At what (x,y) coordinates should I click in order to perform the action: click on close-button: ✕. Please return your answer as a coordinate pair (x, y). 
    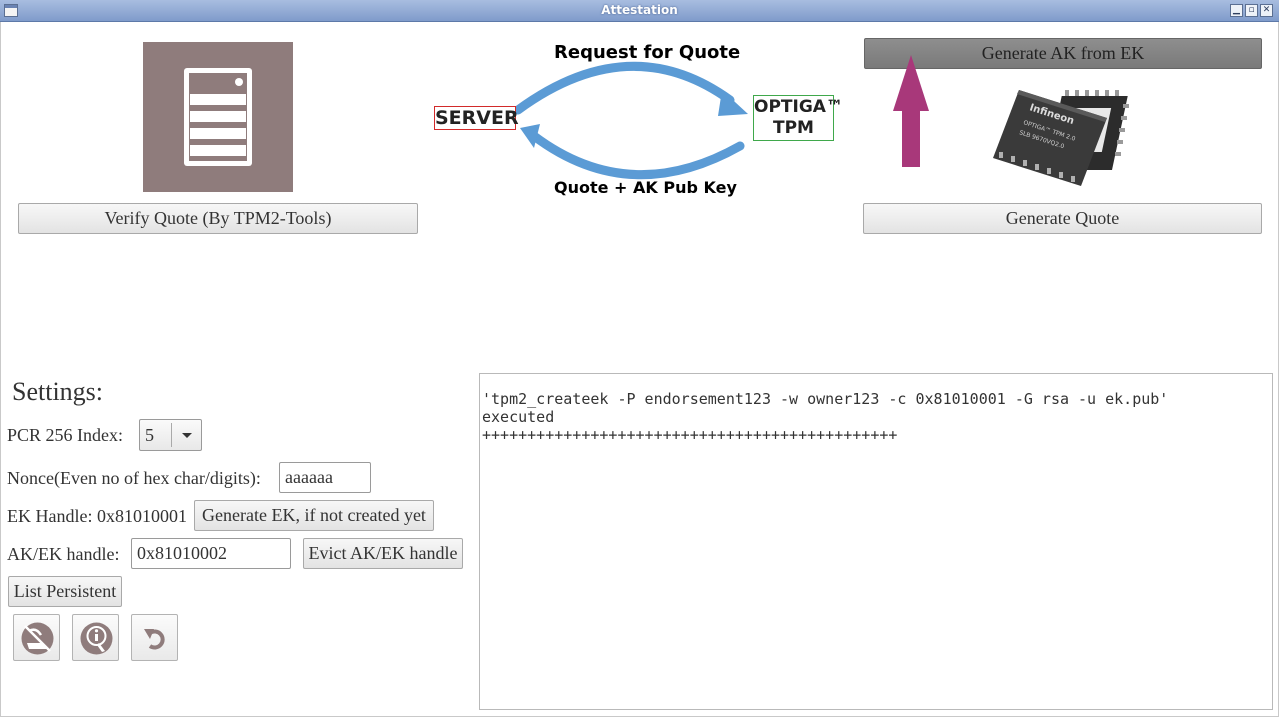
    Looking at the image, I should click on (1266, 10).